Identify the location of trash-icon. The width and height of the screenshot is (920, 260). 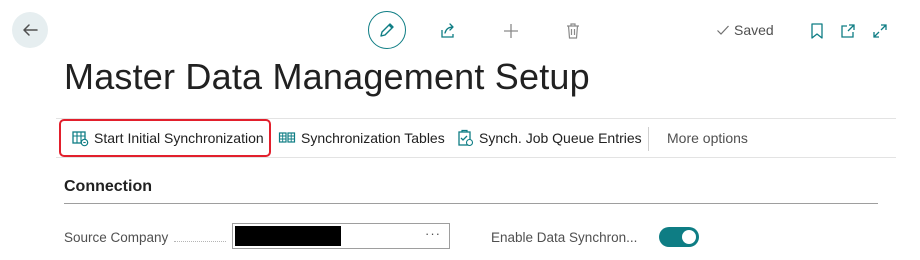
(573, 31).